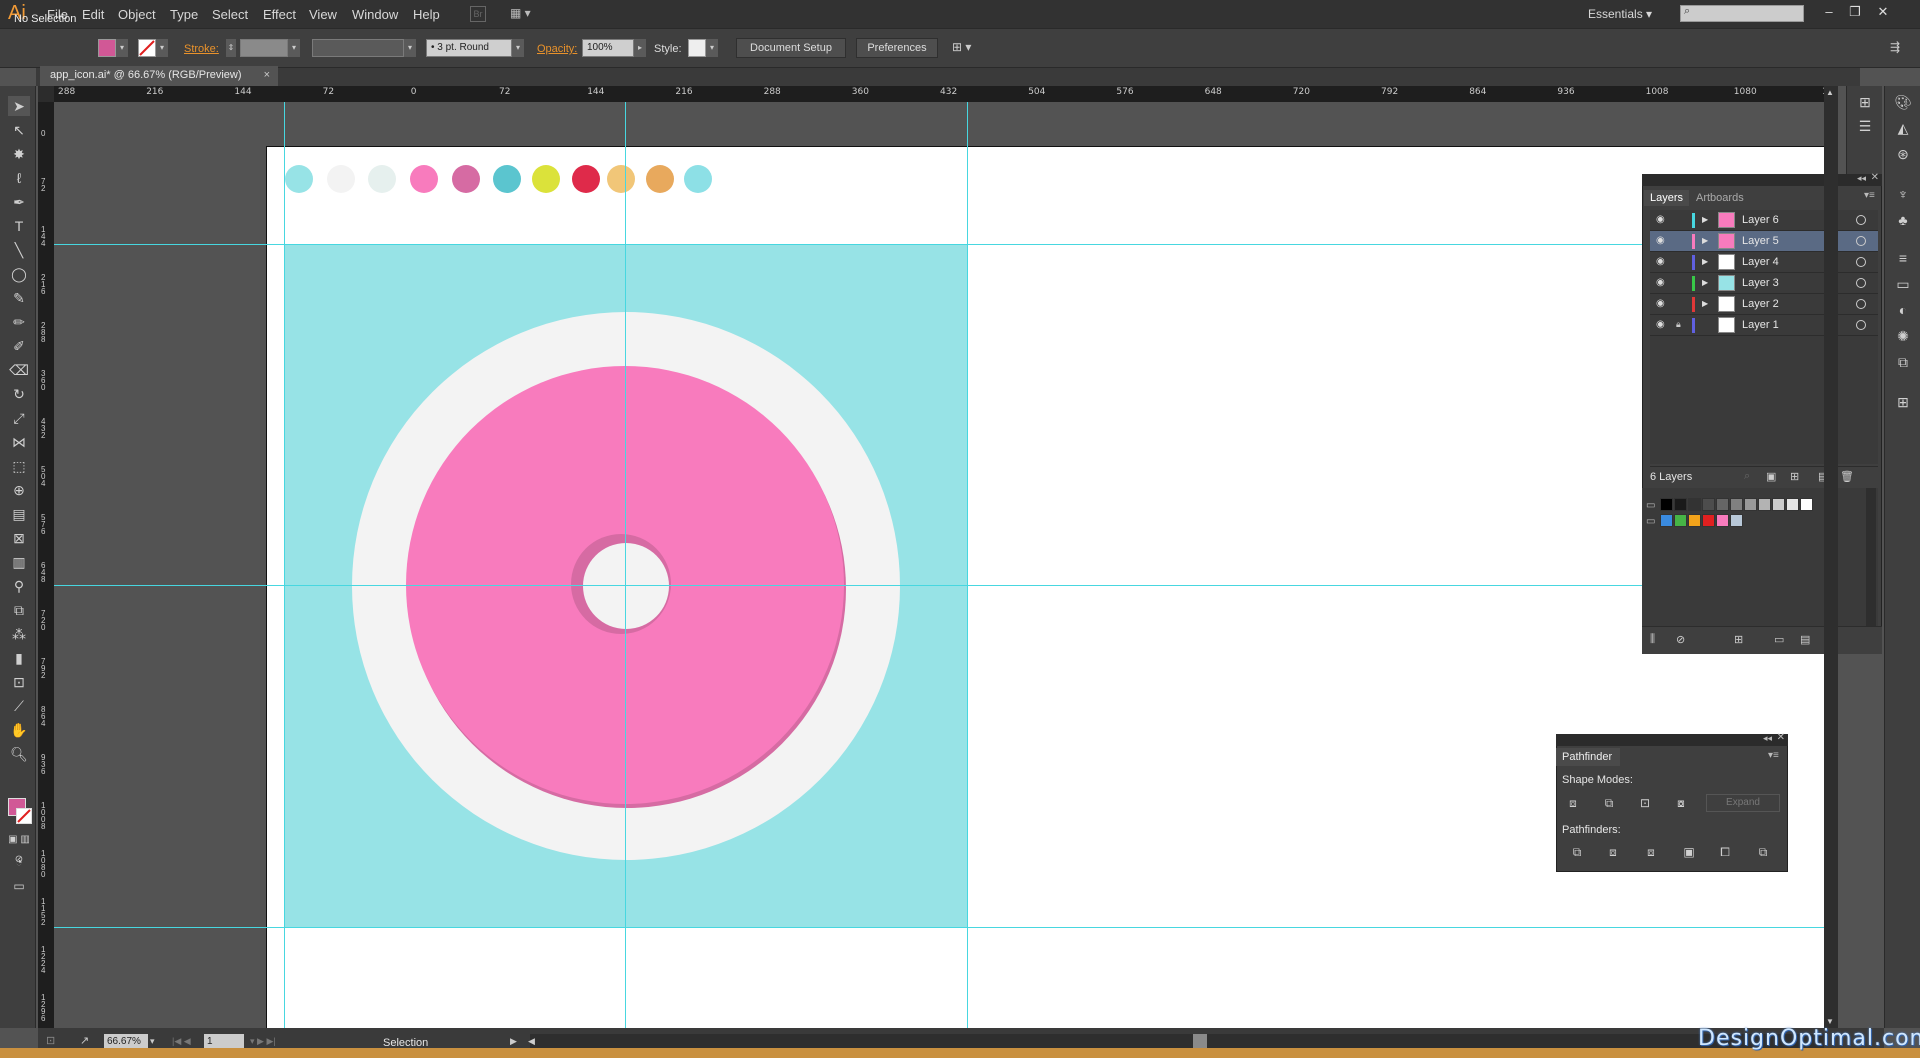 This screenshot has width=1920, height=1058. Describe the element at coordinates (1903, 128) in the screenshot. I see `color-guide-icon: ◭` at that location.